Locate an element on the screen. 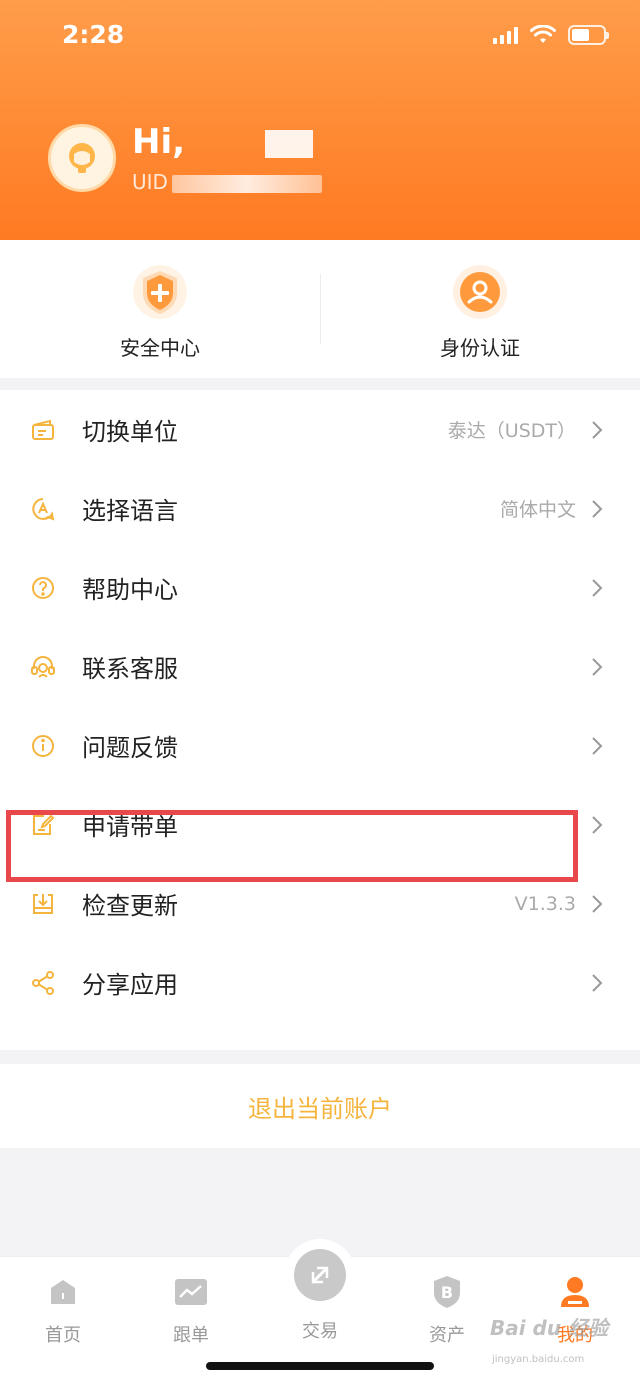 The image size is (640, 1385). tab-home: 首页 is located at coordinates (63, 1310).